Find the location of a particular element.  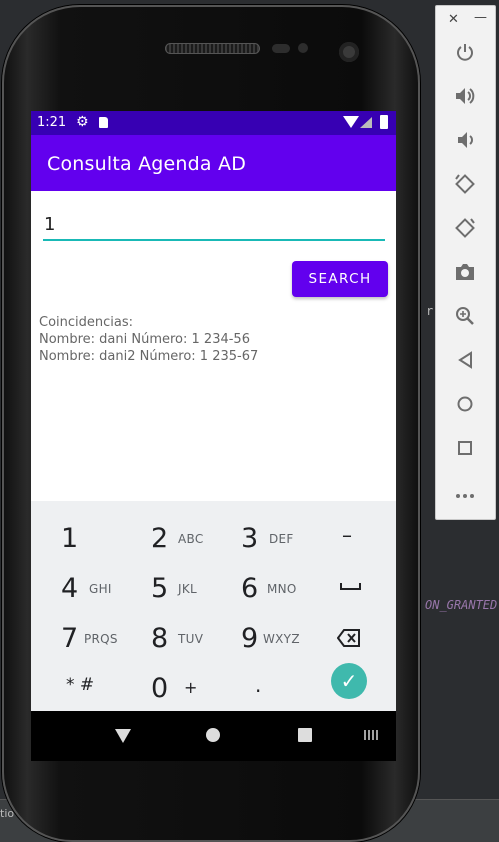

minimize-icon: — is located at coordinates (480, 17).